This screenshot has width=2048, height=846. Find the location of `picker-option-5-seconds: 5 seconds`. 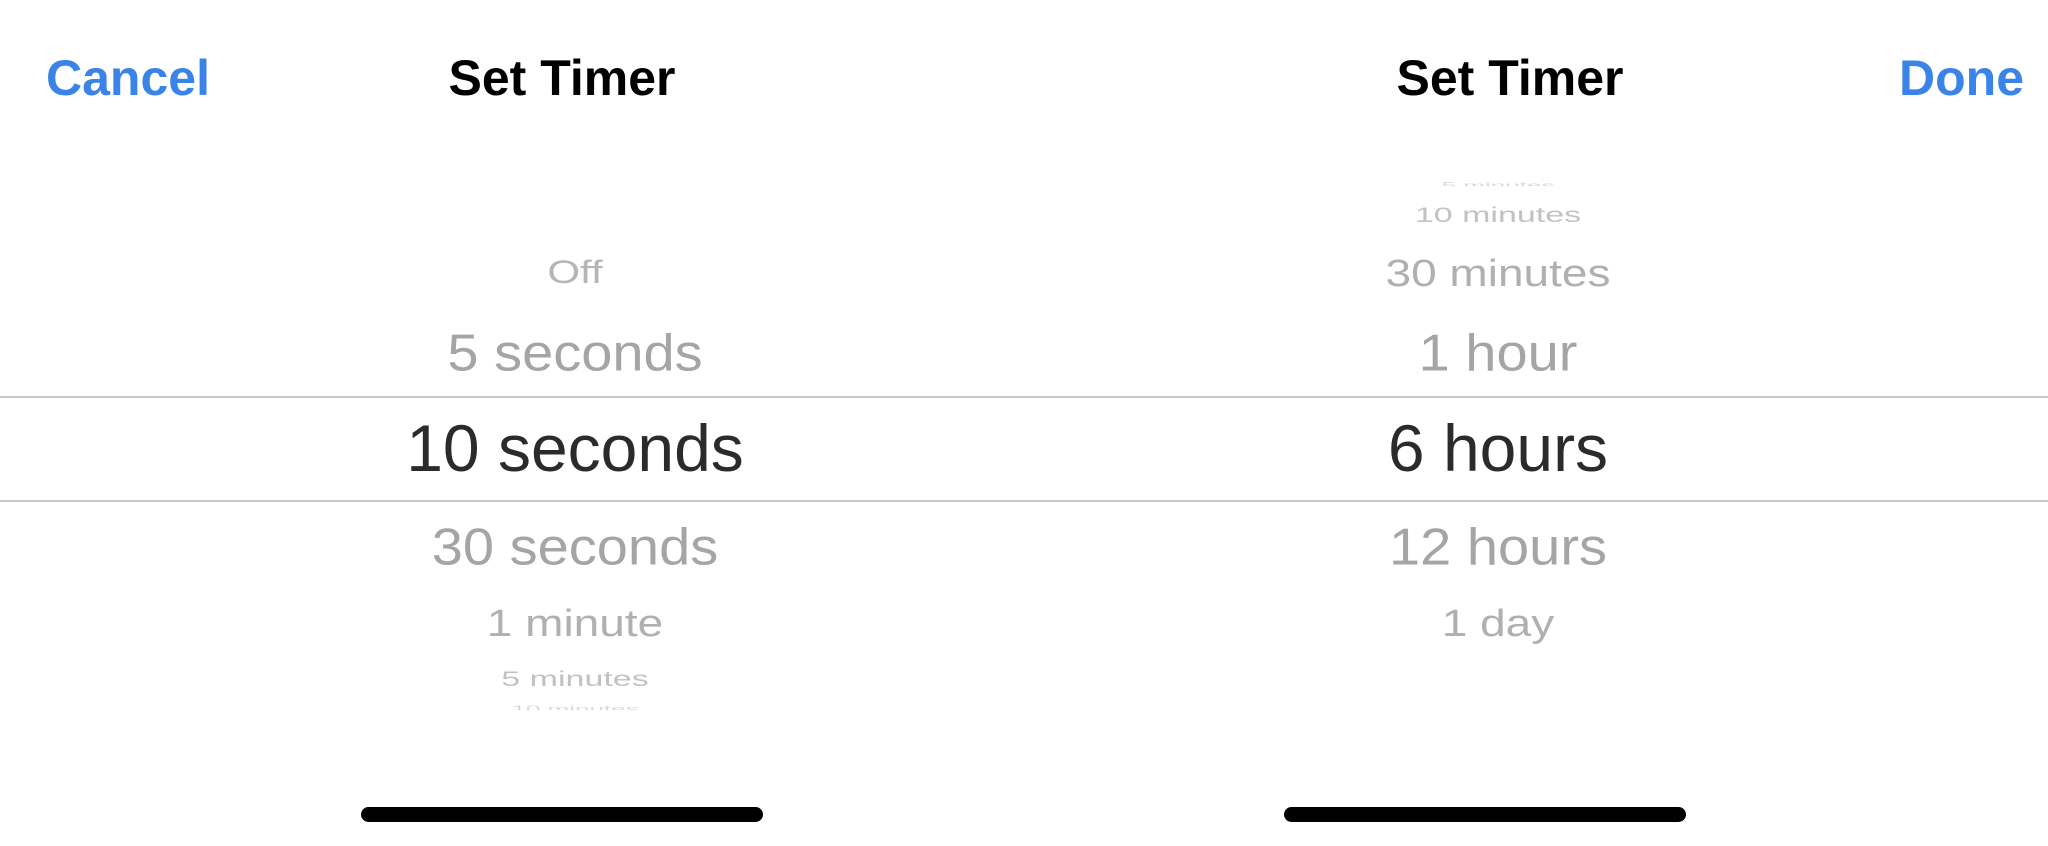

picker-option-5-seconds: 5 seconds is located at coordinates (575, 353).